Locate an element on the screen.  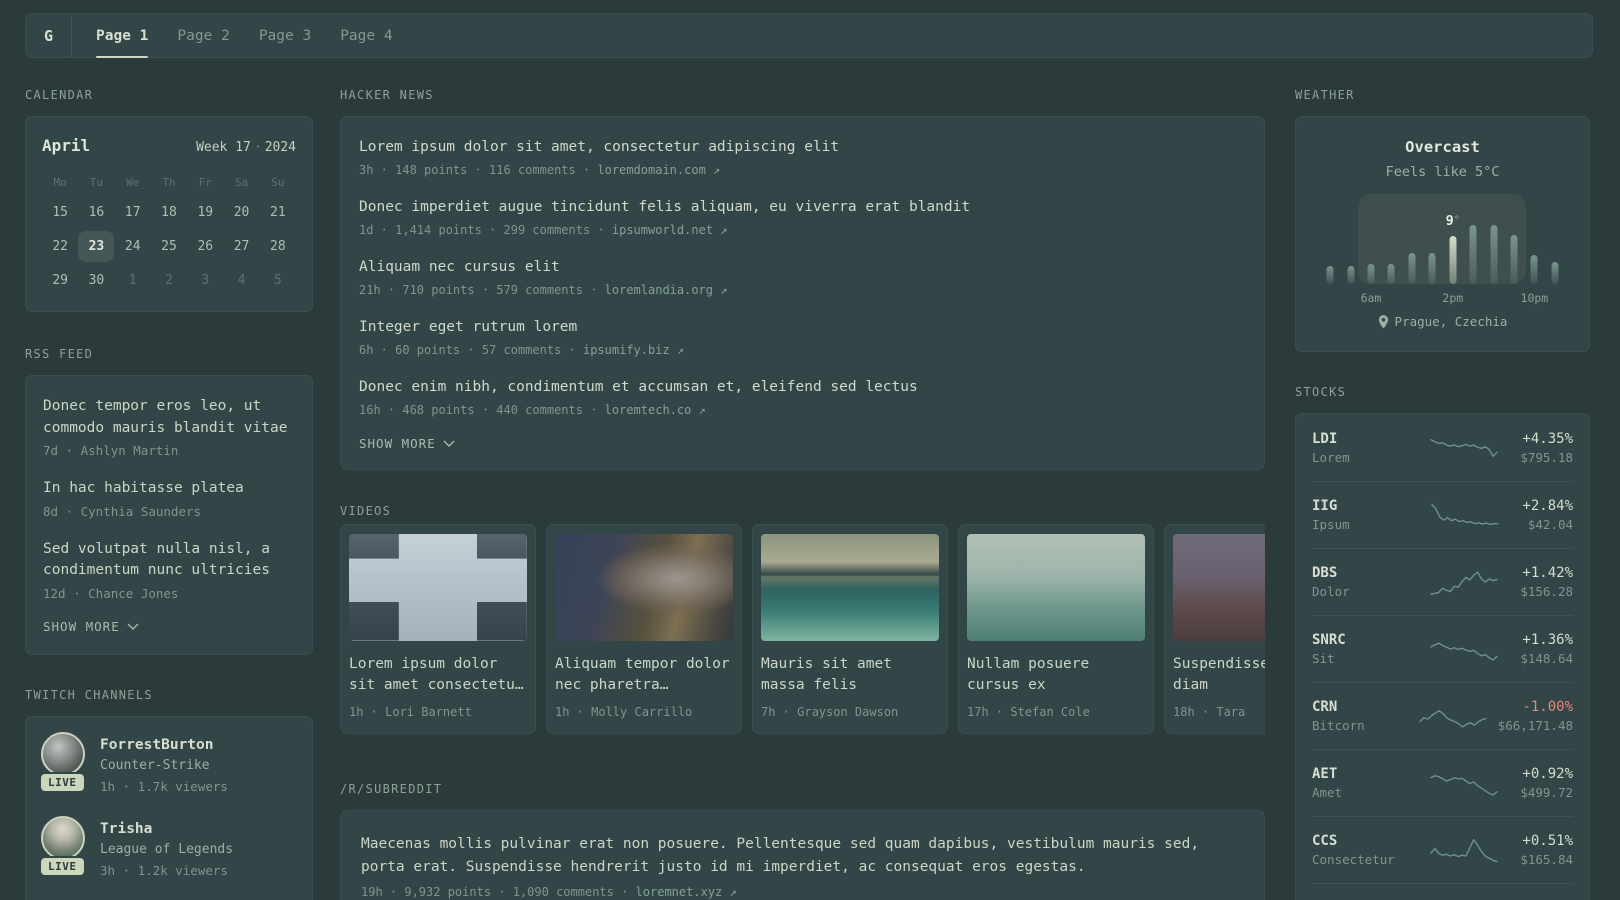
stocks-section-label: STOCKS is located at coordinates (1321, 392).